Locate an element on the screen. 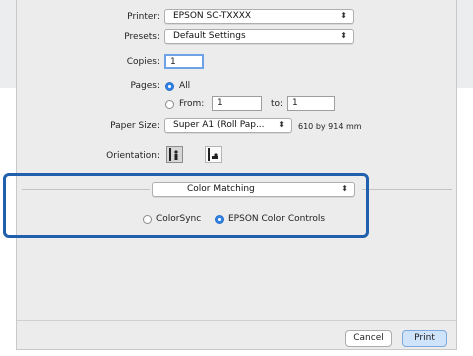  copies-field: 1 is located at coordinates (184, 61).